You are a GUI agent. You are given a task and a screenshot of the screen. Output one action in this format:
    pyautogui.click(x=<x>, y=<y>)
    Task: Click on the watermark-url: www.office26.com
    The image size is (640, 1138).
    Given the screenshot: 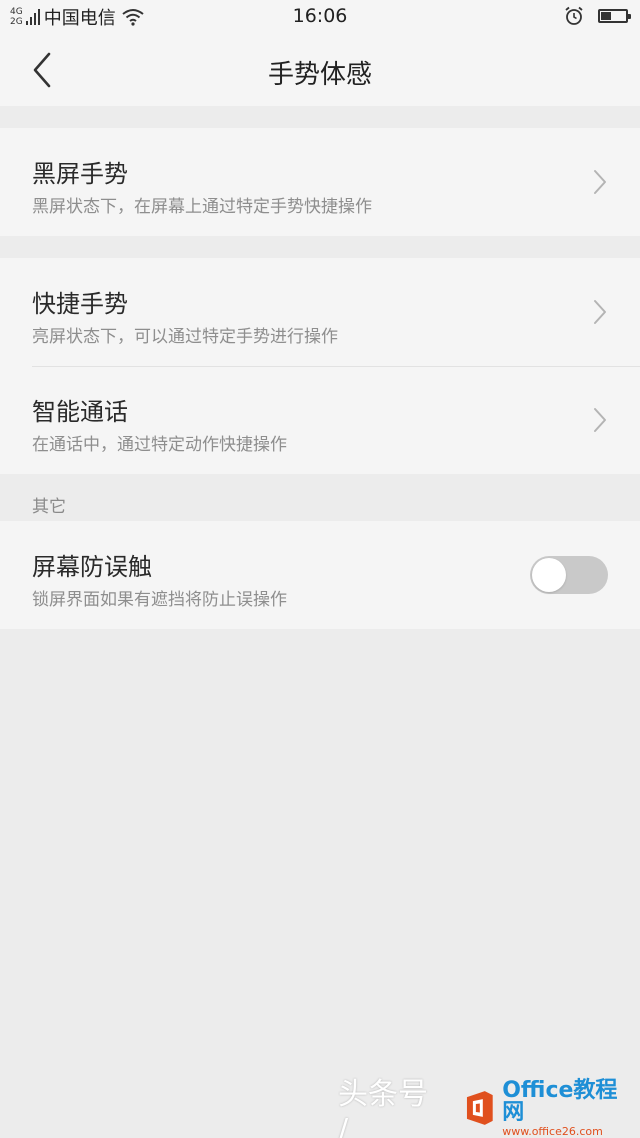 What is the action you would take?
    pyautogui.click(x=552, y=1131)
    